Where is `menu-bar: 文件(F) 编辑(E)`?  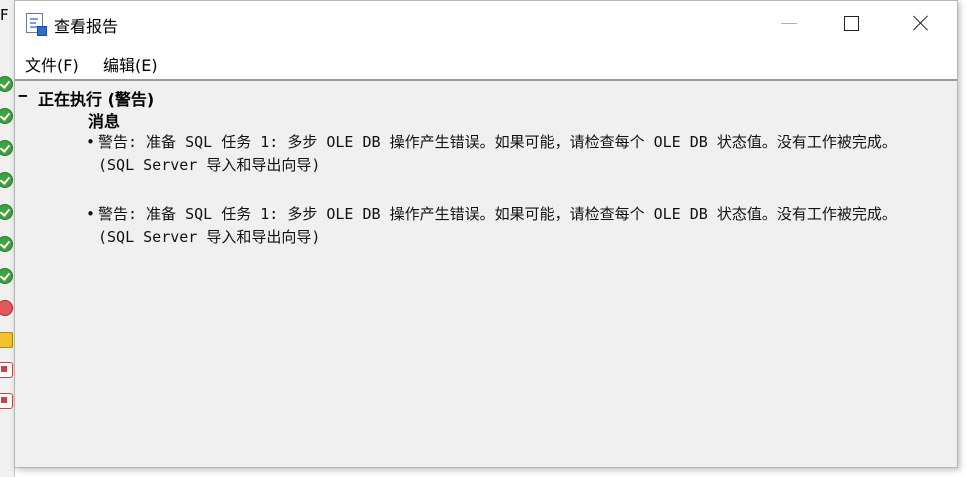 menu-bar: 文件(F) 编辑(E) is located at coordinates (486, 62).